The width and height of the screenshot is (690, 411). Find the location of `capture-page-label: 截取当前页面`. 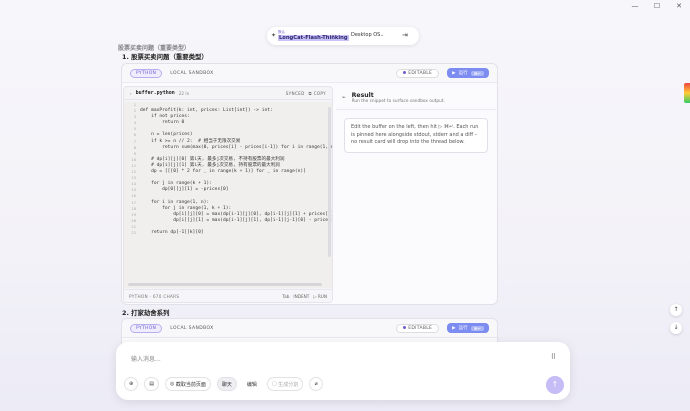

capture-page-label: 截取当前页面 is located at coordinates (190, 384).